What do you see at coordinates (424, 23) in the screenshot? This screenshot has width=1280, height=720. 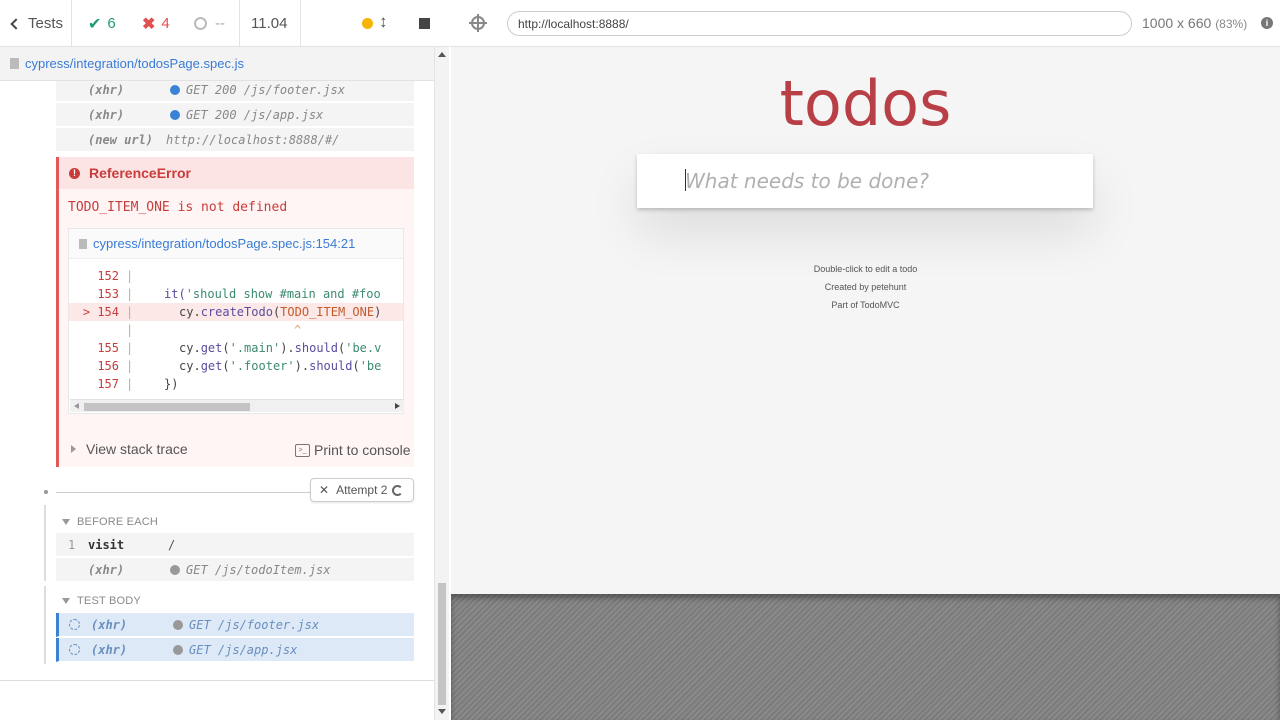 I see `stop-button` at bounding box center [424, 23].